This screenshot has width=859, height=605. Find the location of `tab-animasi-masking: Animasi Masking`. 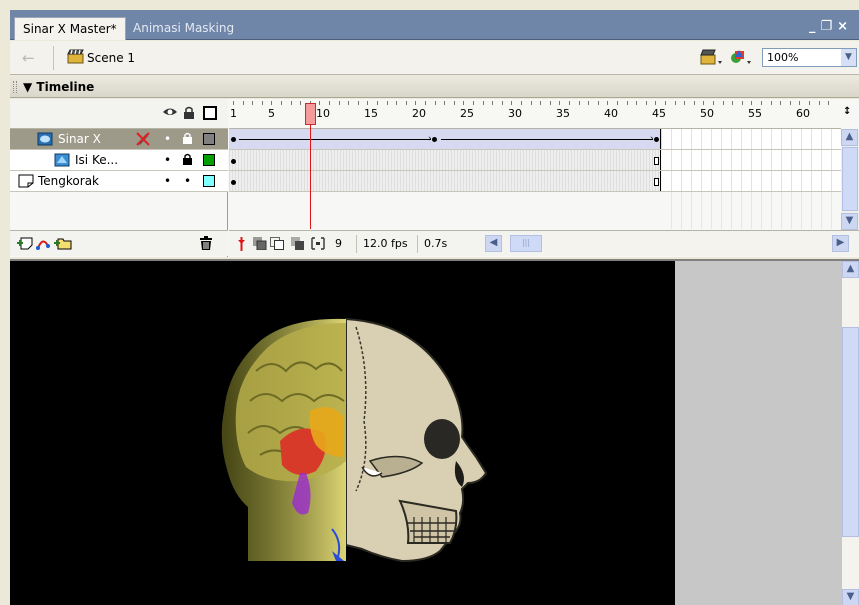

tab-animasi-masking: Animasi Masking is located at coordinates (183, 28).